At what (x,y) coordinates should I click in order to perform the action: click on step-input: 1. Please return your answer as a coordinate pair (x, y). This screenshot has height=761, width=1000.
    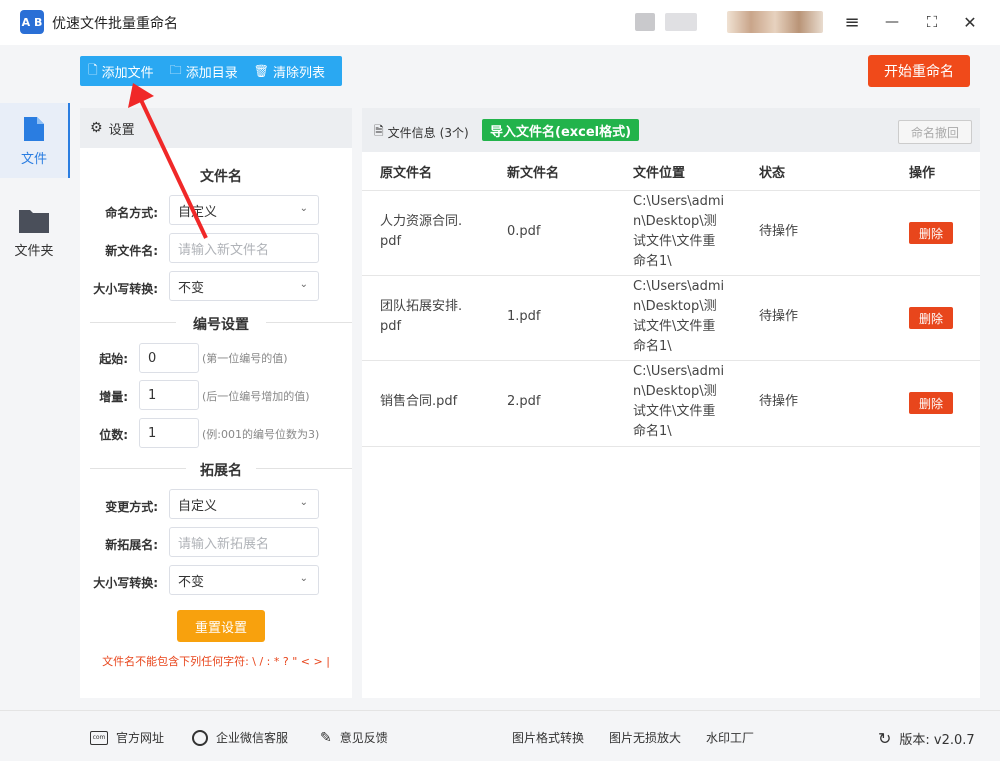
    Looking at the image, I should click on (169, 395).